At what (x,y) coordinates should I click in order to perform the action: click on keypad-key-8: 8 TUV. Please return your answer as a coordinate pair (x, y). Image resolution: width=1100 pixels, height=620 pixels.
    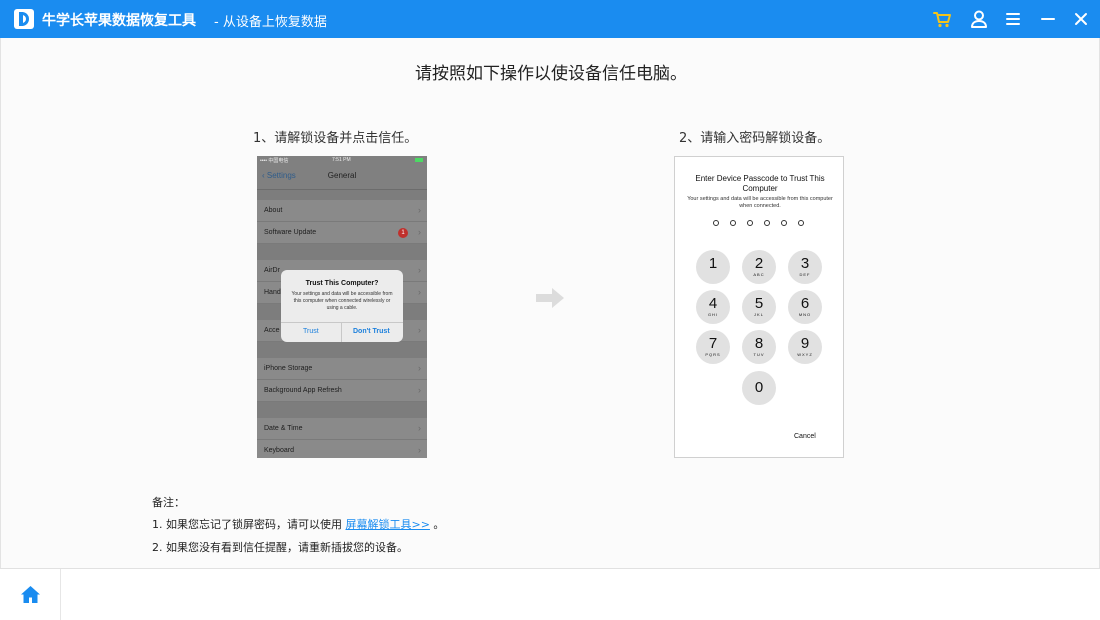
    Looking at the image, I should click on (759, 347).